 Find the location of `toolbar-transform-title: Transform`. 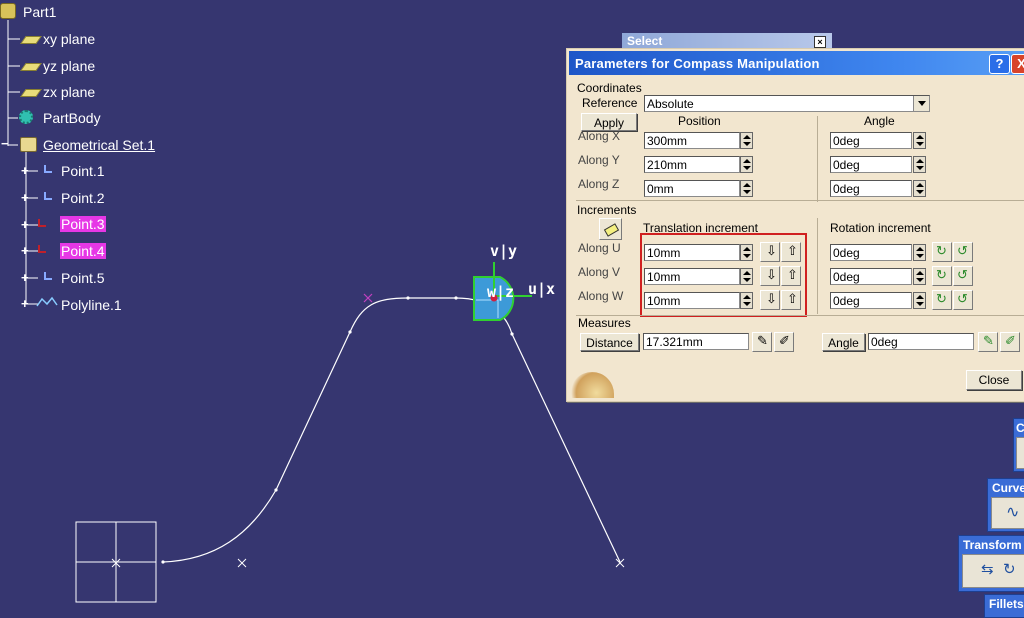

toolbar-transform-title: Transform is located at coordinates (992, 545).